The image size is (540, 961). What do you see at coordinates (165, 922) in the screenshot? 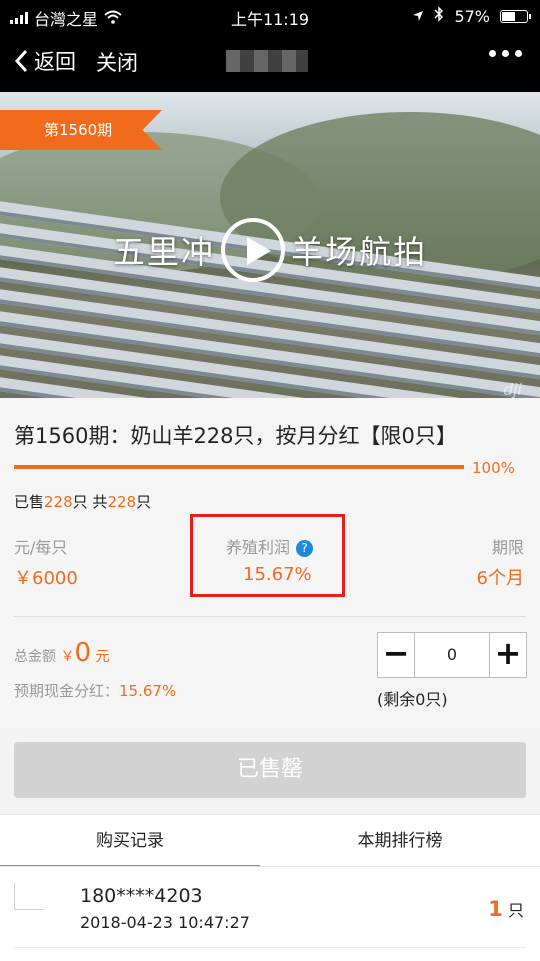
I see `record-time: 2018-04-23 10:47:27` at bounding box center [165, 922].